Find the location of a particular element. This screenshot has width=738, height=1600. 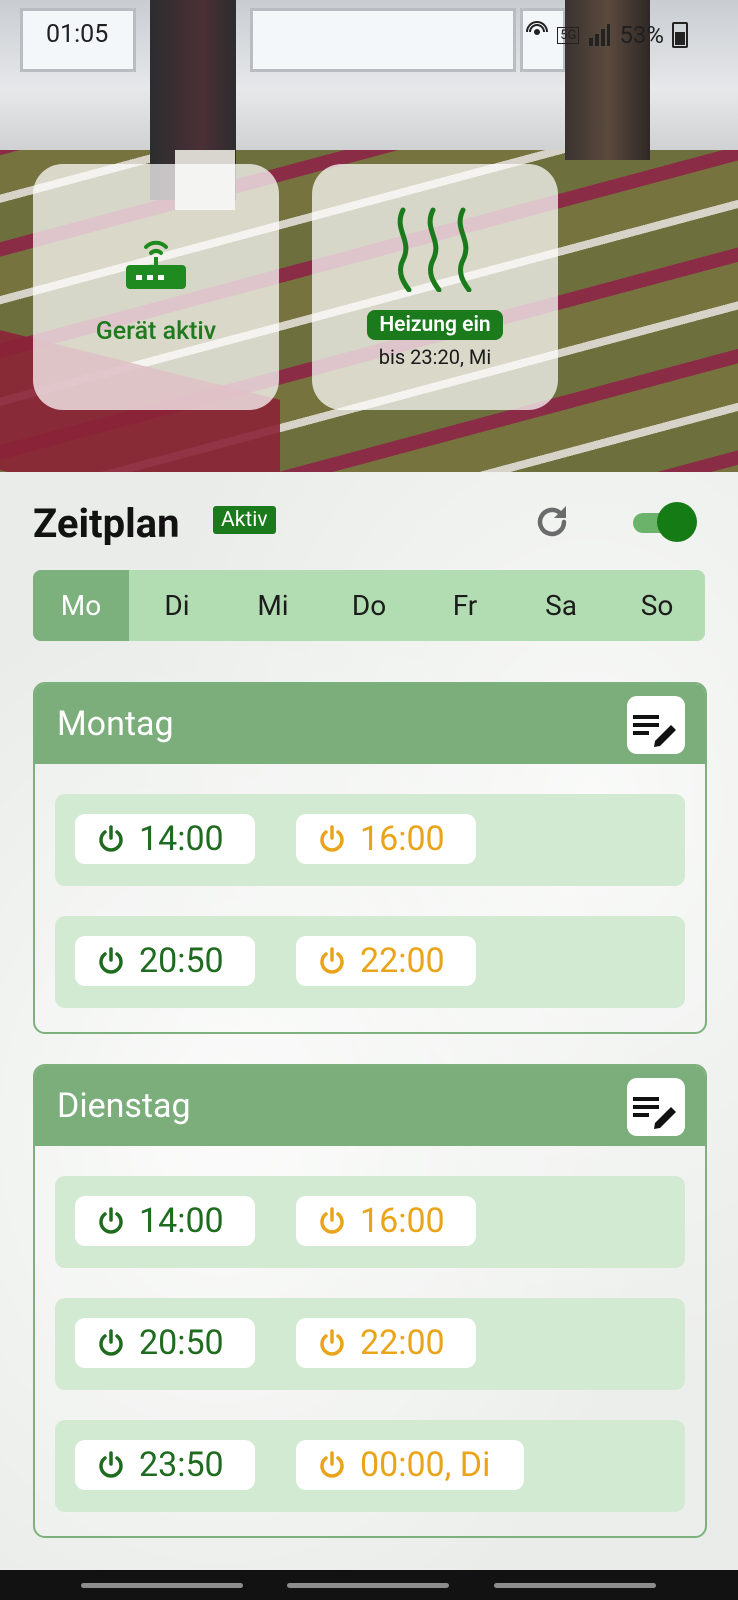

day-card-header: Montag is located at coordinates (370, 724).